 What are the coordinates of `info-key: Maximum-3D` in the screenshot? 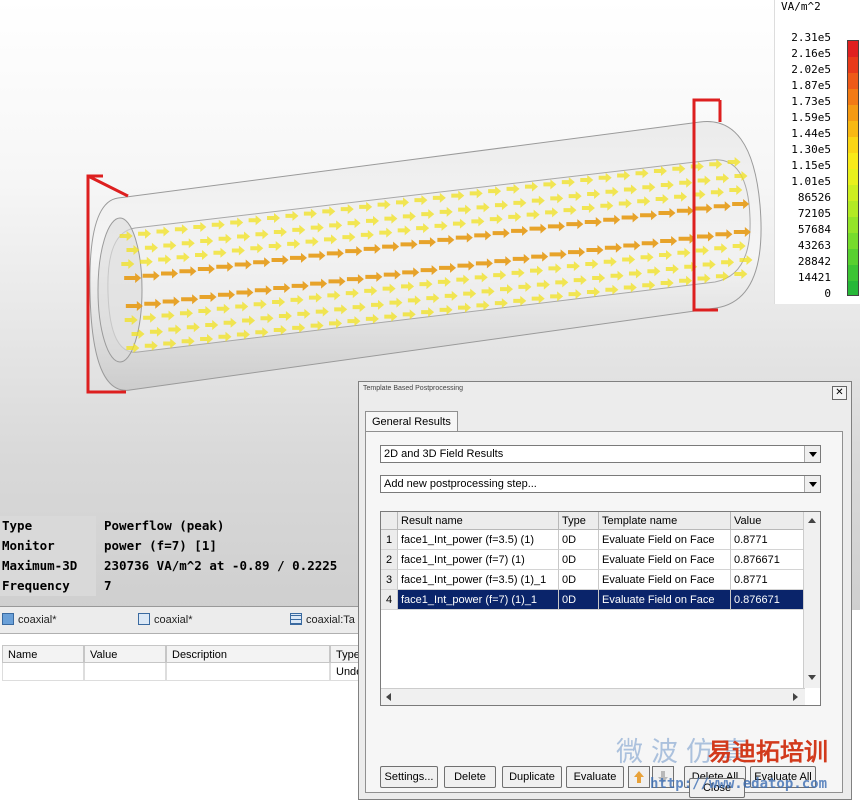 It's located at (48, 566).